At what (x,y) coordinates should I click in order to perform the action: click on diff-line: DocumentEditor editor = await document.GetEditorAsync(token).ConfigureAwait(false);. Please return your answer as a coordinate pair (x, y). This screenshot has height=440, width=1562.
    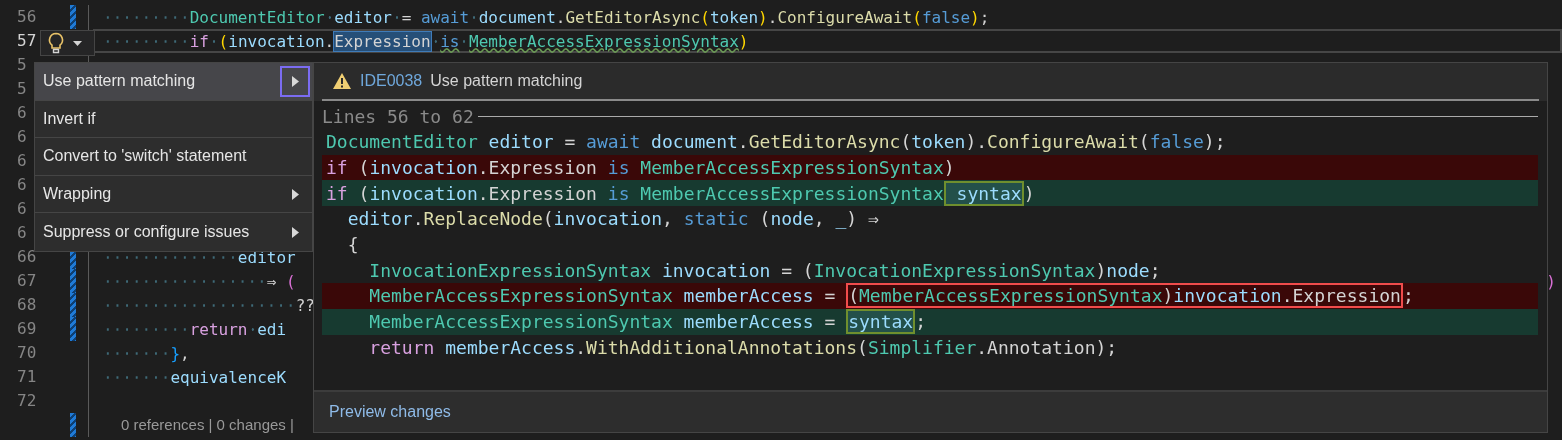
    Looking at the image, I should click on (776, 142).